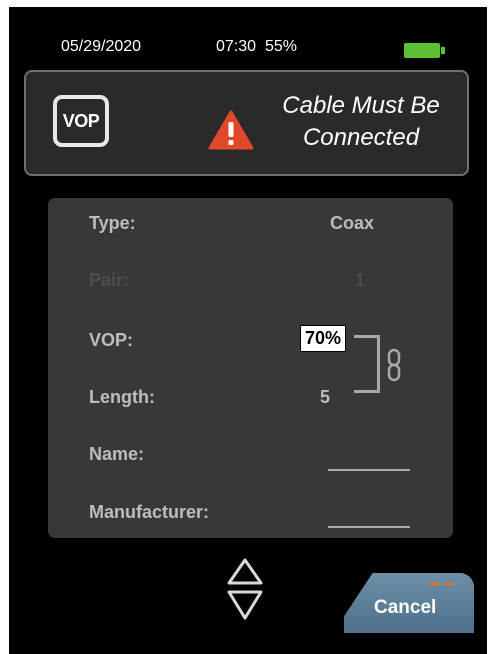 The width and height of the screenshot is (496, 654). I want to click on status-time: 07:30, so click(236, 46).